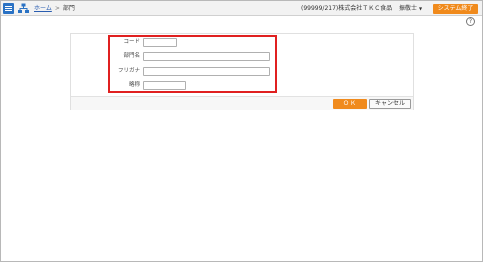 Image resolution: width=483 pixels, height=262 pixels. I want to click on hamburger-icon, so click(8, 8).